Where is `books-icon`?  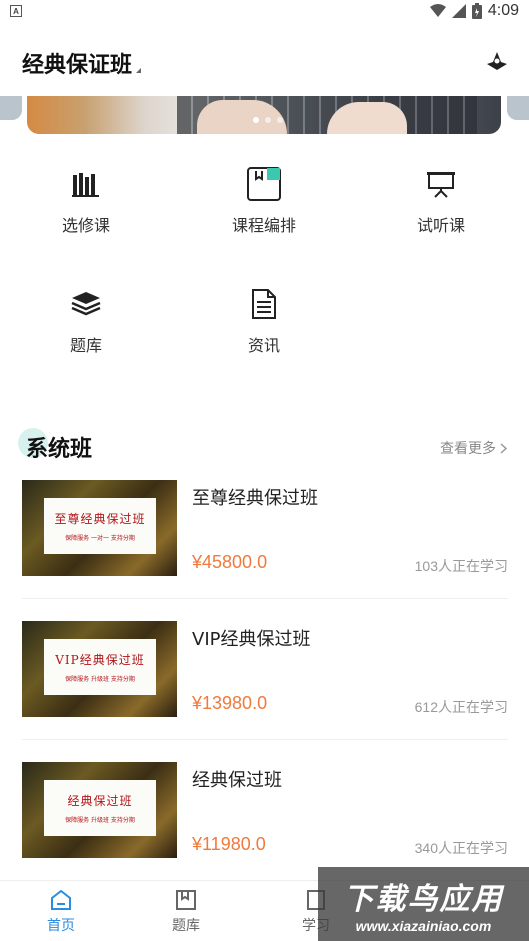
books-icon is located at coordinates (86, 184).